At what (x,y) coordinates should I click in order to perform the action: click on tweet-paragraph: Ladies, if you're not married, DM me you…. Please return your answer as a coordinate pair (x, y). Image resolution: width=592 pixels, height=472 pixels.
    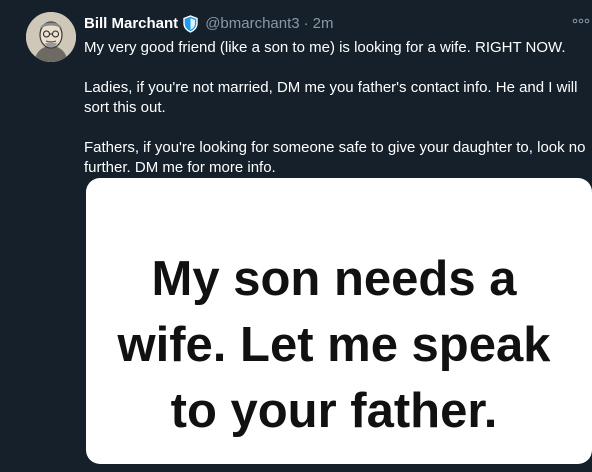
    Looking at the image, I should click on (331, 97).